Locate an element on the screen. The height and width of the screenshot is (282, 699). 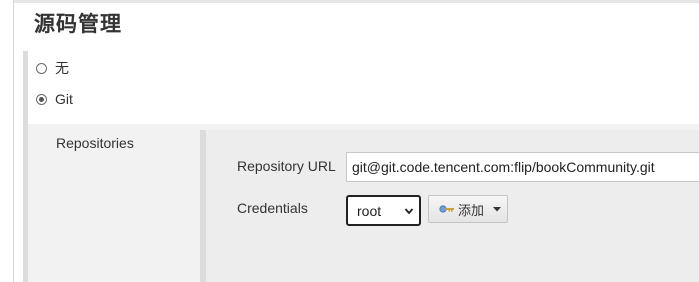
scm-option-git-label: Git is located at coordinates (64, 99).